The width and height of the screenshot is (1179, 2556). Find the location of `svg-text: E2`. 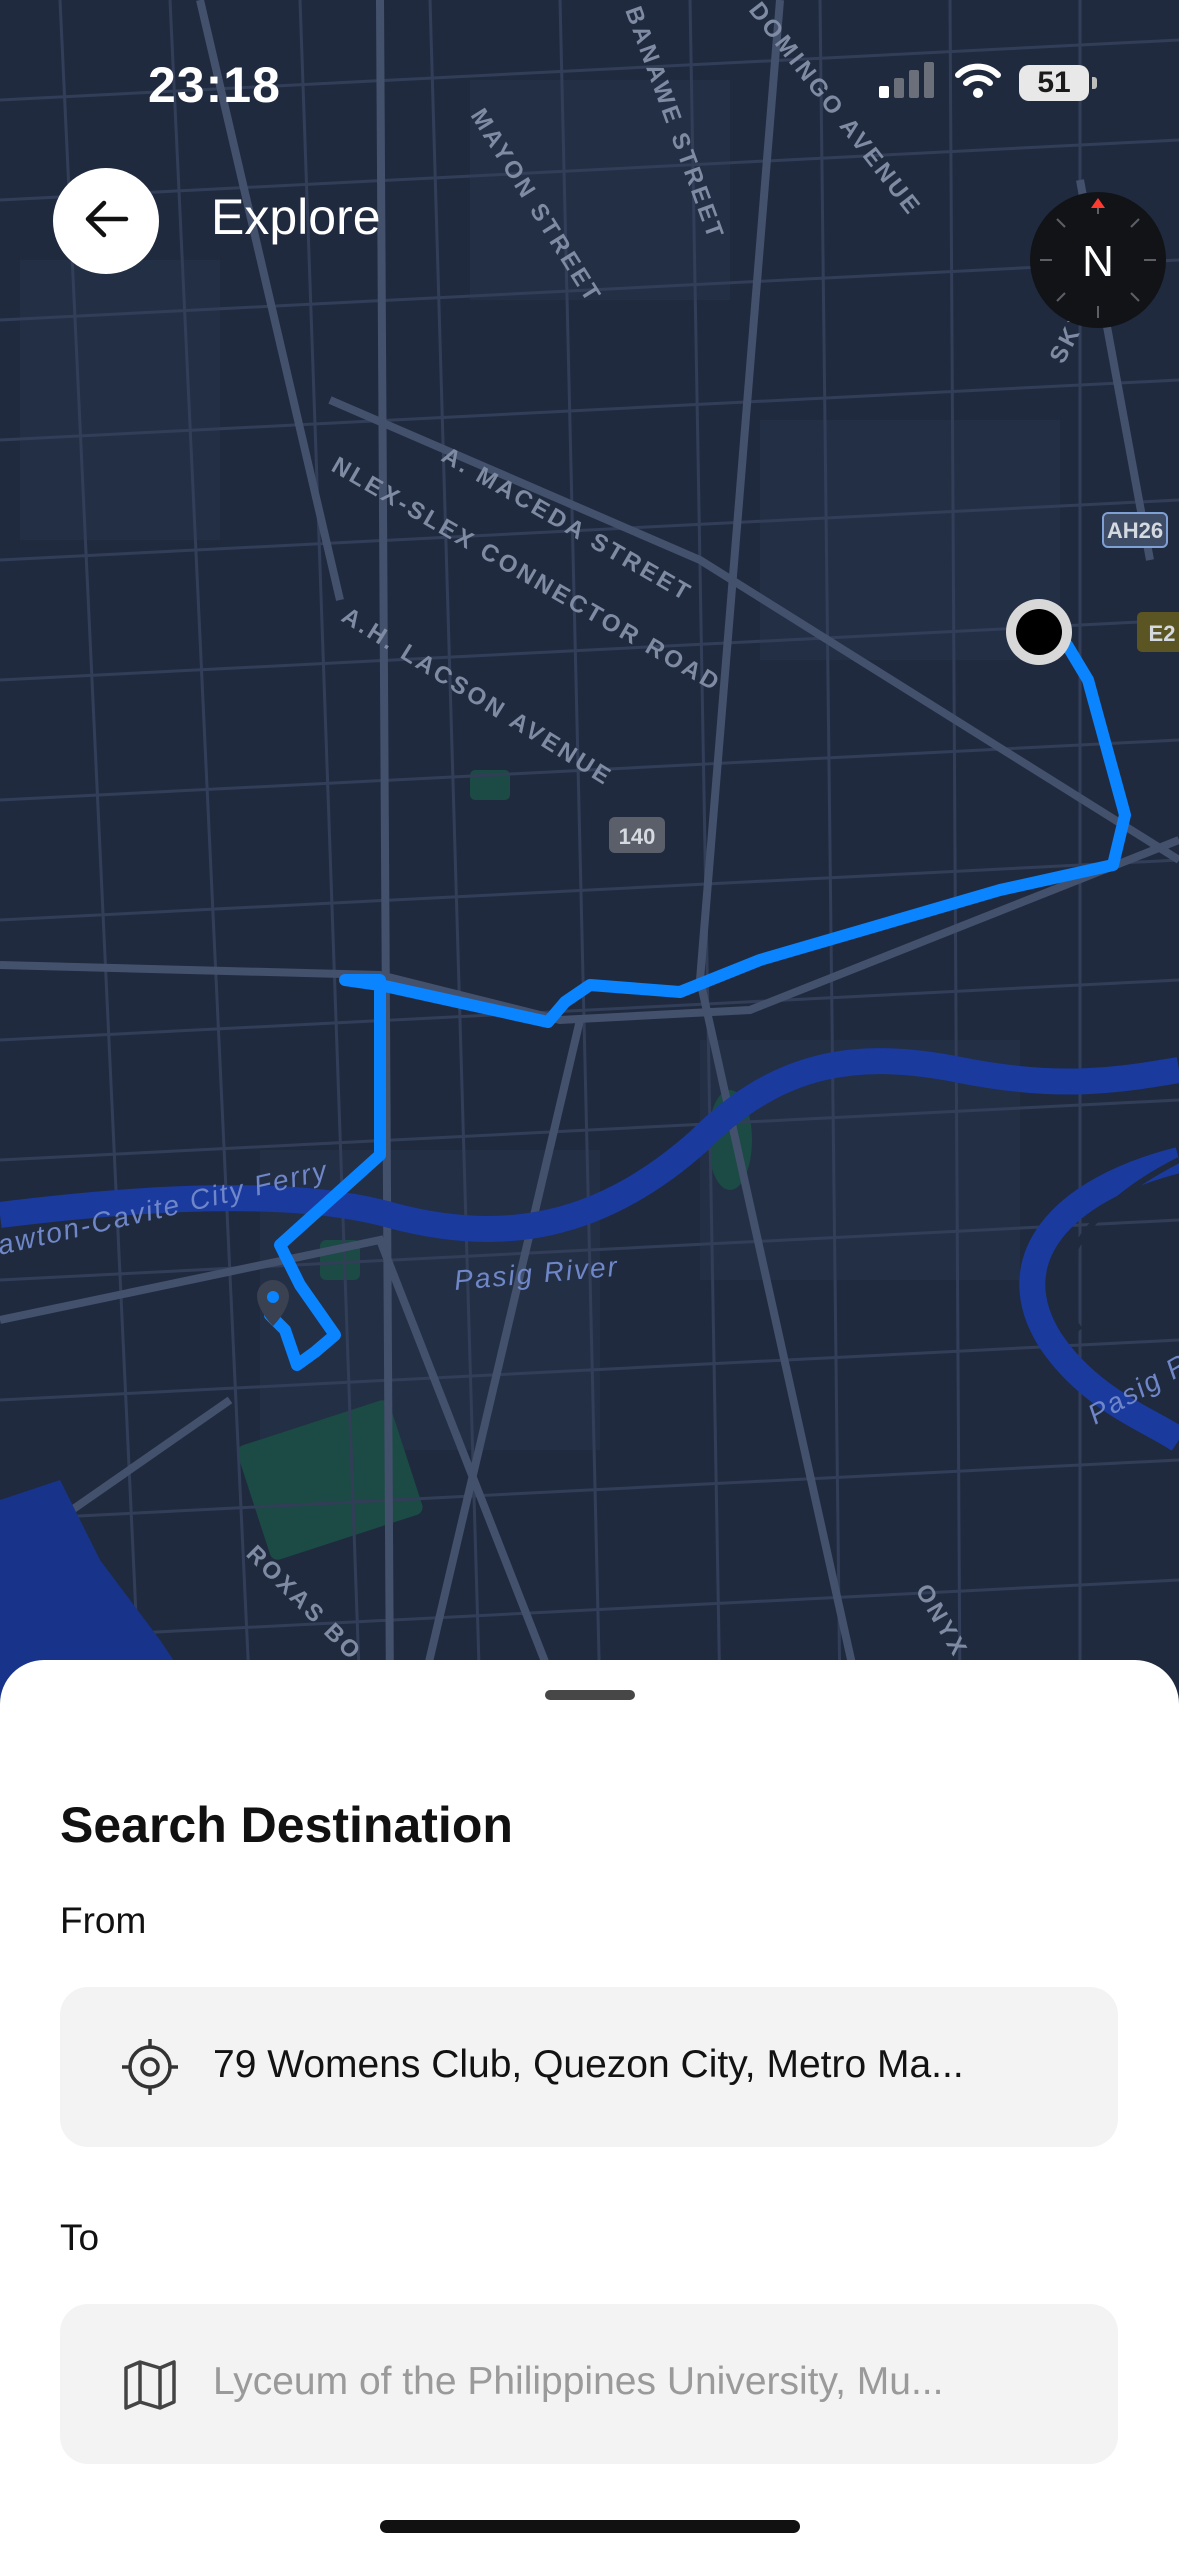

svg-text: E2 is located at coordinates (1162, 633).